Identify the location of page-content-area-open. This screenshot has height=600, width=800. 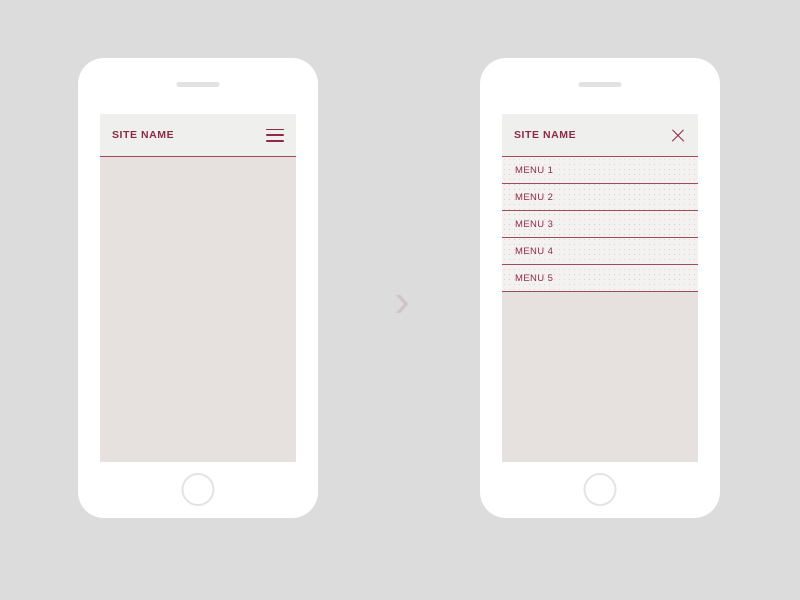
(600, 377).